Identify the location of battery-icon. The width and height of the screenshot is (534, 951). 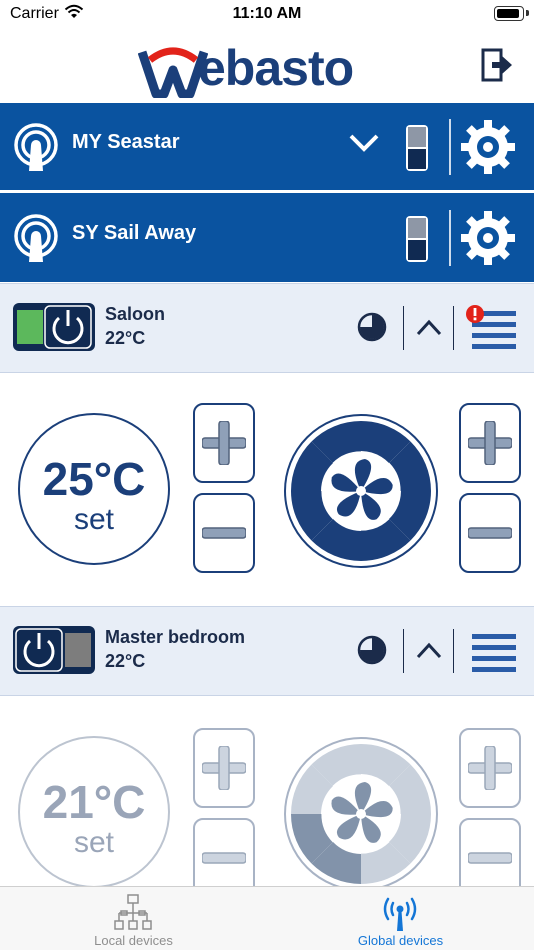
(509, 13).